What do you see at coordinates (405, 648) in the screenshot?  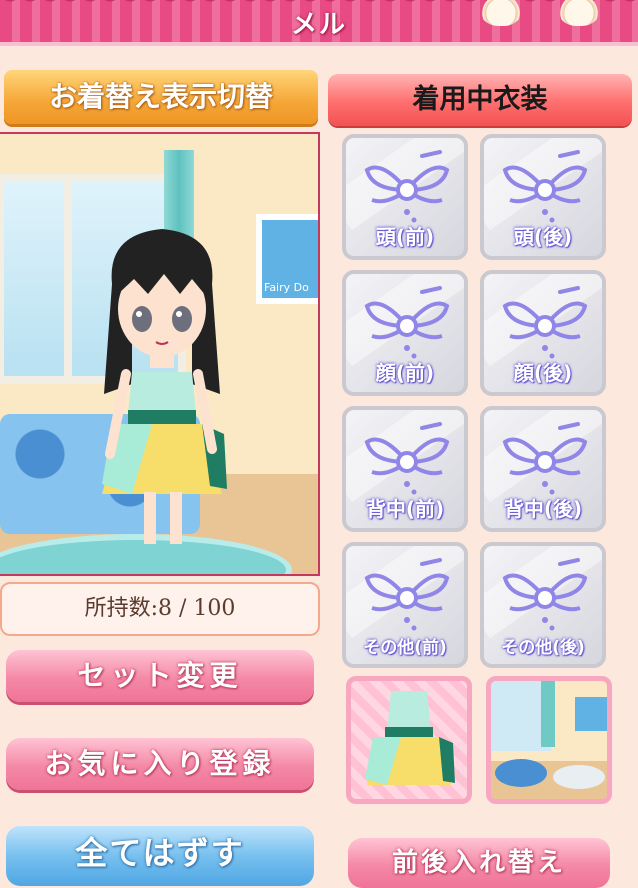 I see `equip-slot-label: その他(前)` at bounding box center [405, 648].